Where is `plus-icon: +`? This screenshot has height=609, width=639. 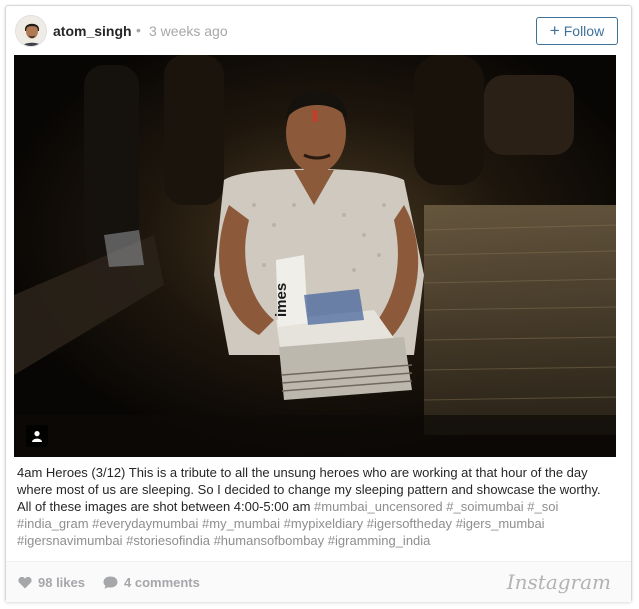
plus-icon: + is located at coordinates (554, 30).